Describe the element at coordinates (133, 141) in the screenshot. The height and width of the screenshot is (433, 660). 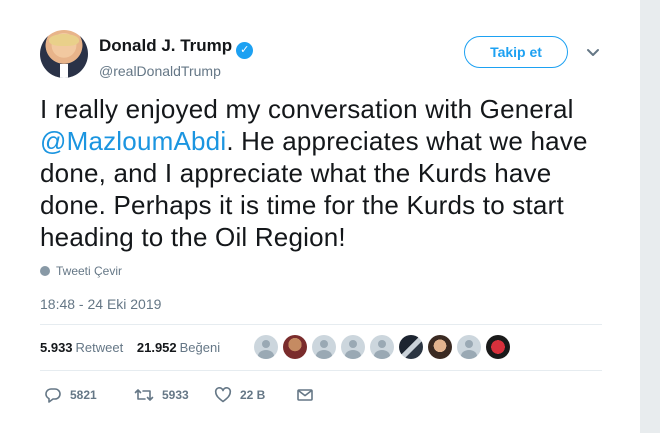
I see `mention-link: @MazloumAbdi` at that location.